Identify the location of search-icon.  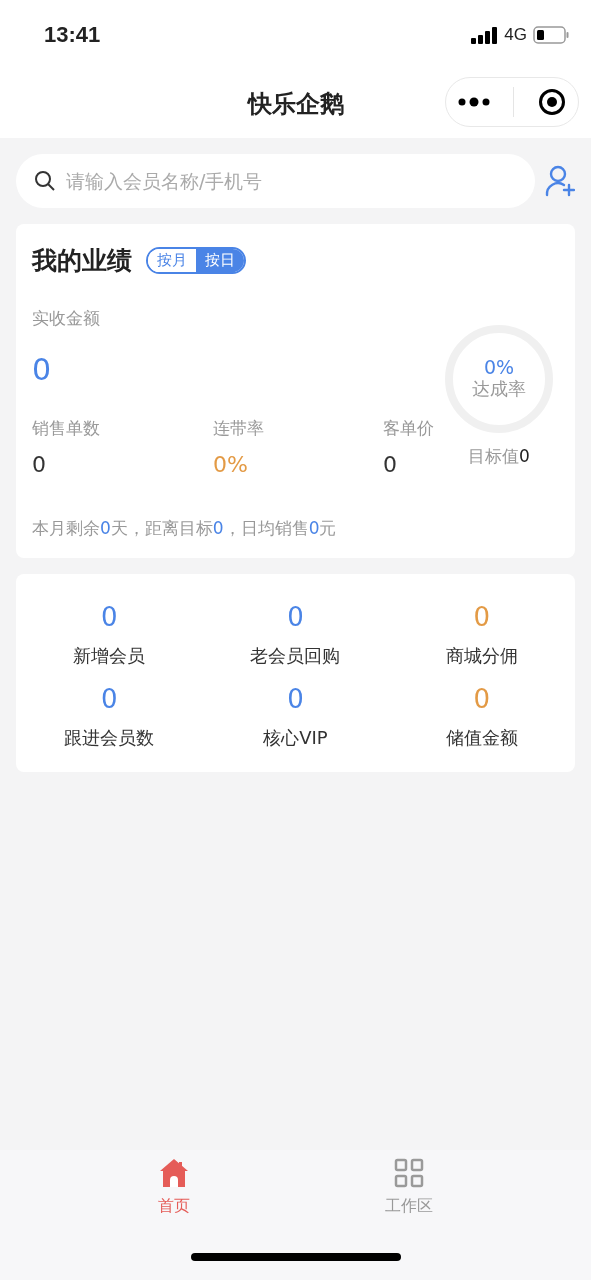
(45, 181).